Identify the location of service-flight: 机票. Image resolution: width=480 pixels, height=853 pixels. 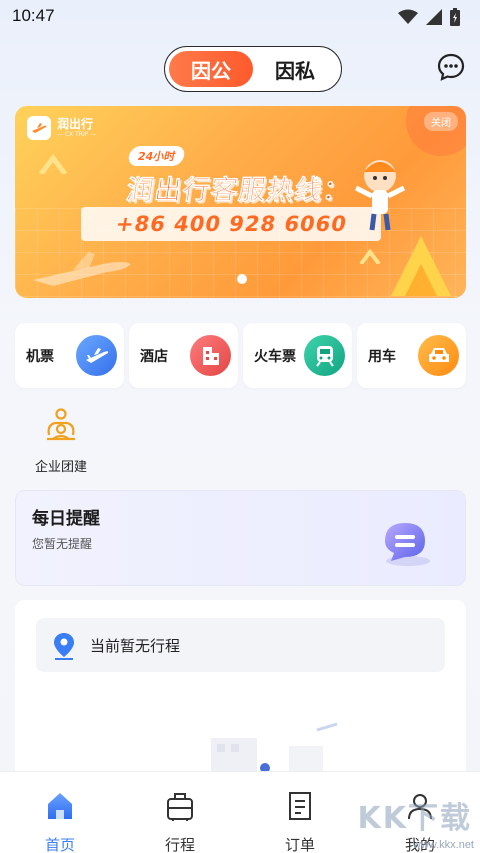
(69, 355).